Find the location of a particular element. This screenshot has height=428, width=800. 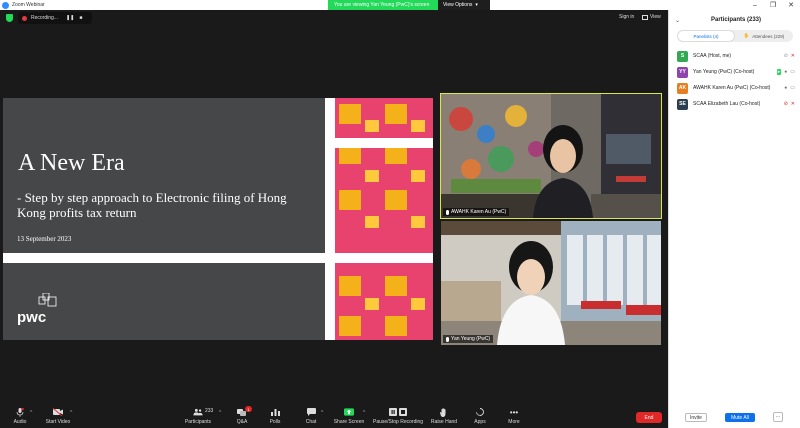

stop-recording-icon: ■ is located at coordinates (80, 18).